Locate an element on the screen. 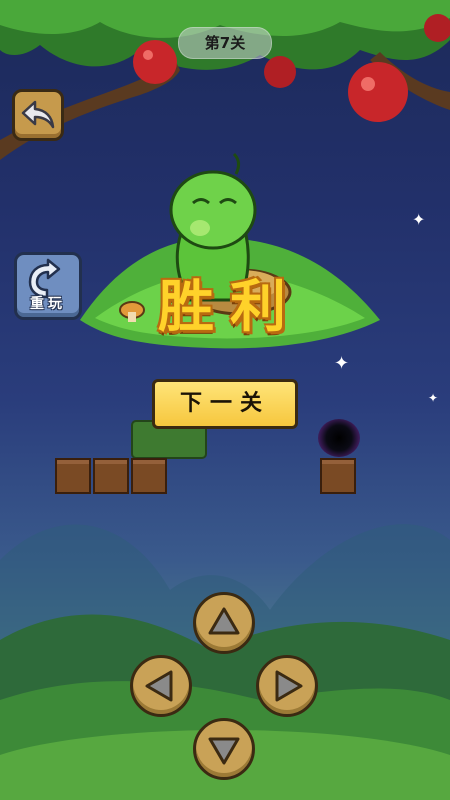 This screenshot has height=800, width=450. restart-button: 重玩 is located at coordinates (48, 286).